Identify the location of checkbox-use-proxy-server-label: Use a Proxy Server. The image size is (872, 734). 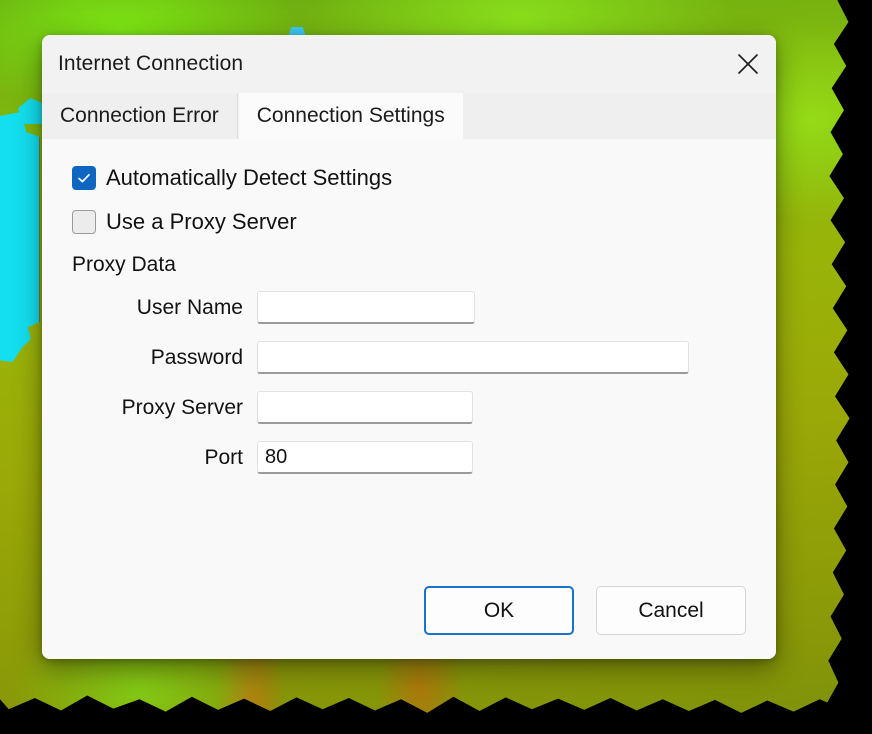
(201, 221).